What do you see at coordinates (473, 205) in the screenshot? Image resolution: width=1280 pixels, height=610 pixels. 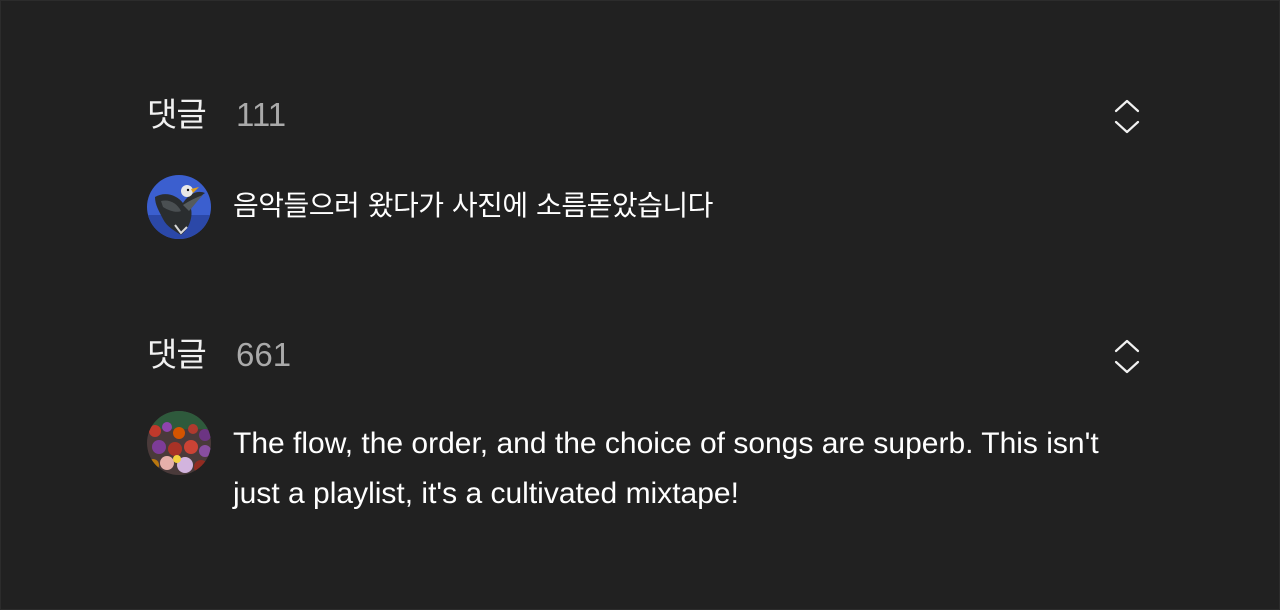 I see `comment-text: 음악들으러 왔다가 사진에 소름돋았습니다` at bounding box center [473, 205].